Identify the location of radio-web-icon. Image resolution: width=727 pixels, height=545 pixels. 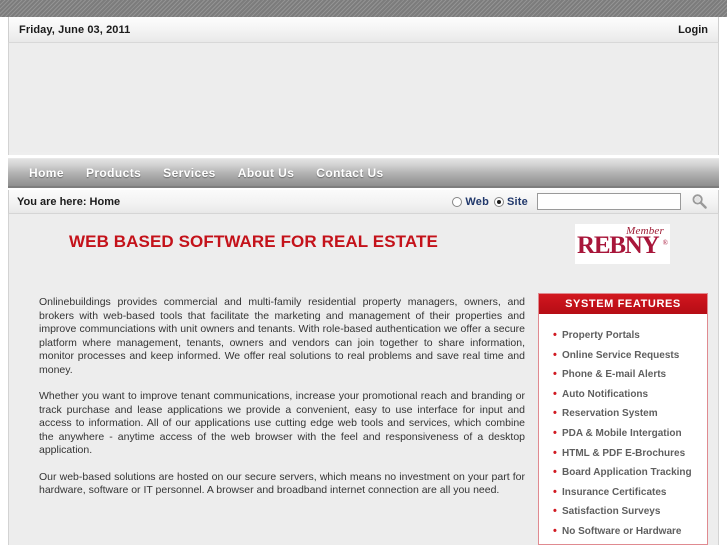
(457, 201).